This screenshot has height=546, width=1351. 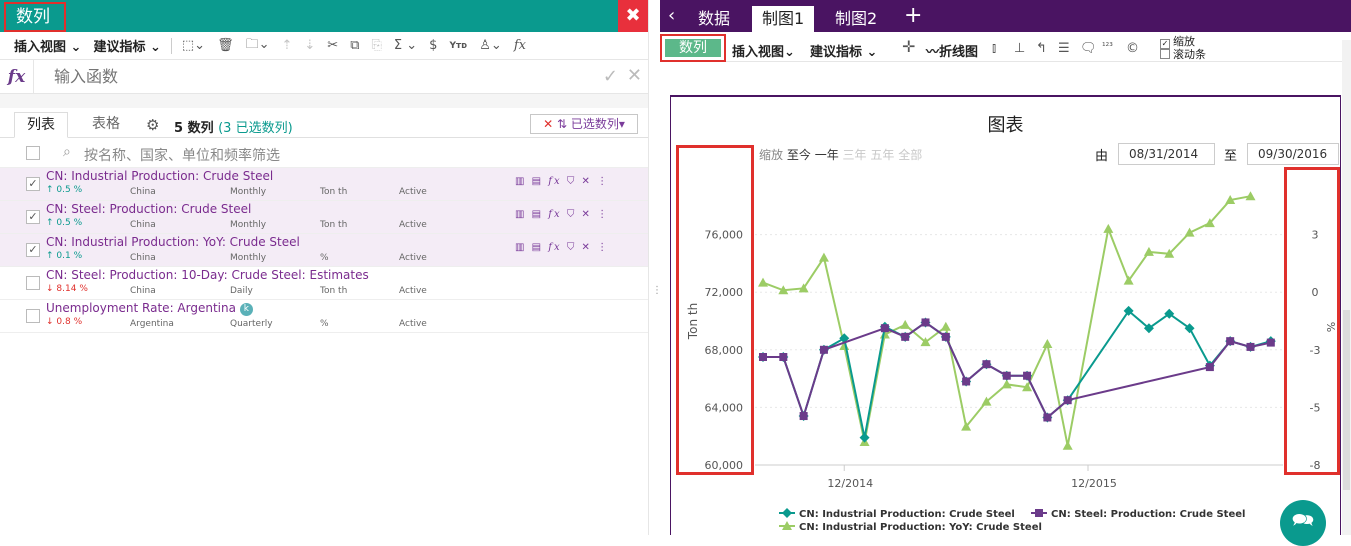 What do you see at coordinates (1019, 48) in the screenshot?
I see `axis-chart-icon: ⊥` at bounding box center [1019, 48].